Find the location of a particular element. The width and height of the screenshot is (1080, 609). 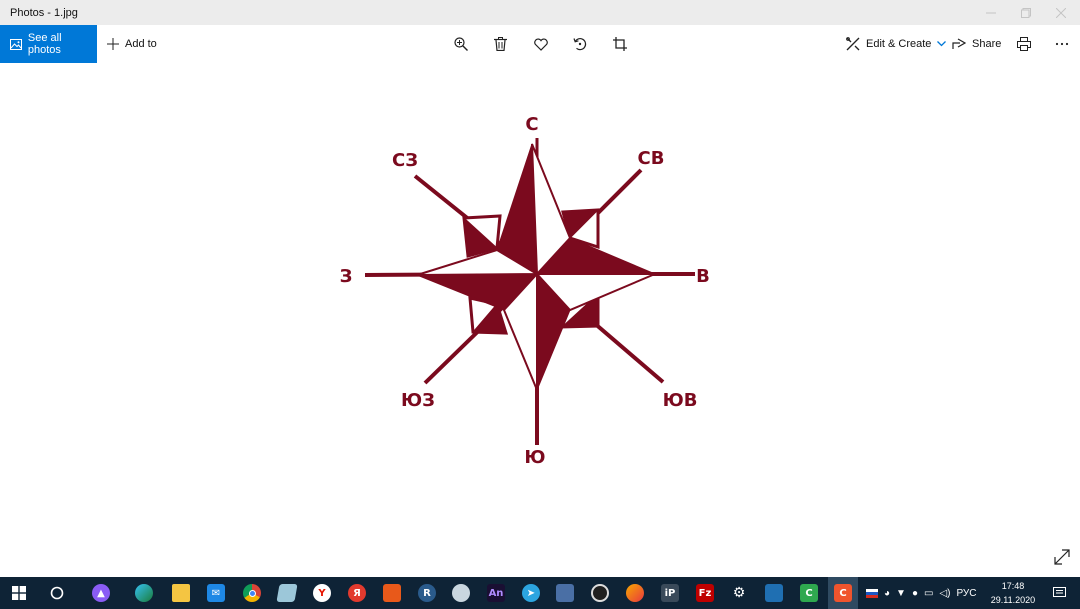

clock-time: 17:48 is located at coordinates (1013, 586).